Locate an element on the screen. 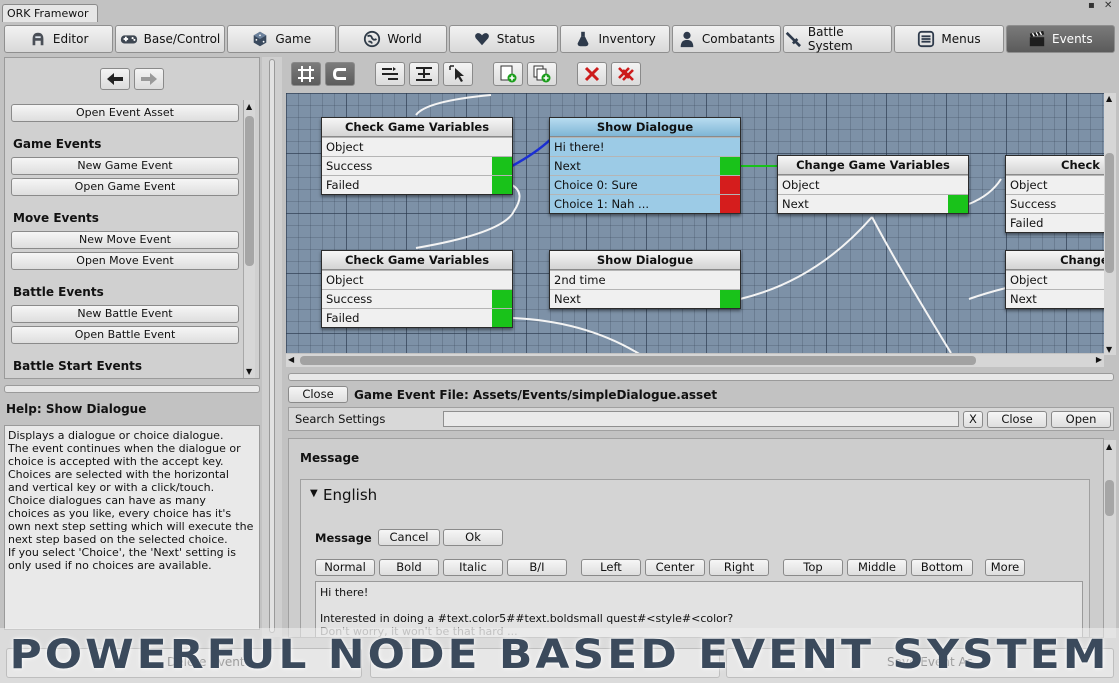 The height and width of the screenshot is (683, 1119). sidebar-scrollbar: ▲ ▼ is located at coordinates (249, 239).